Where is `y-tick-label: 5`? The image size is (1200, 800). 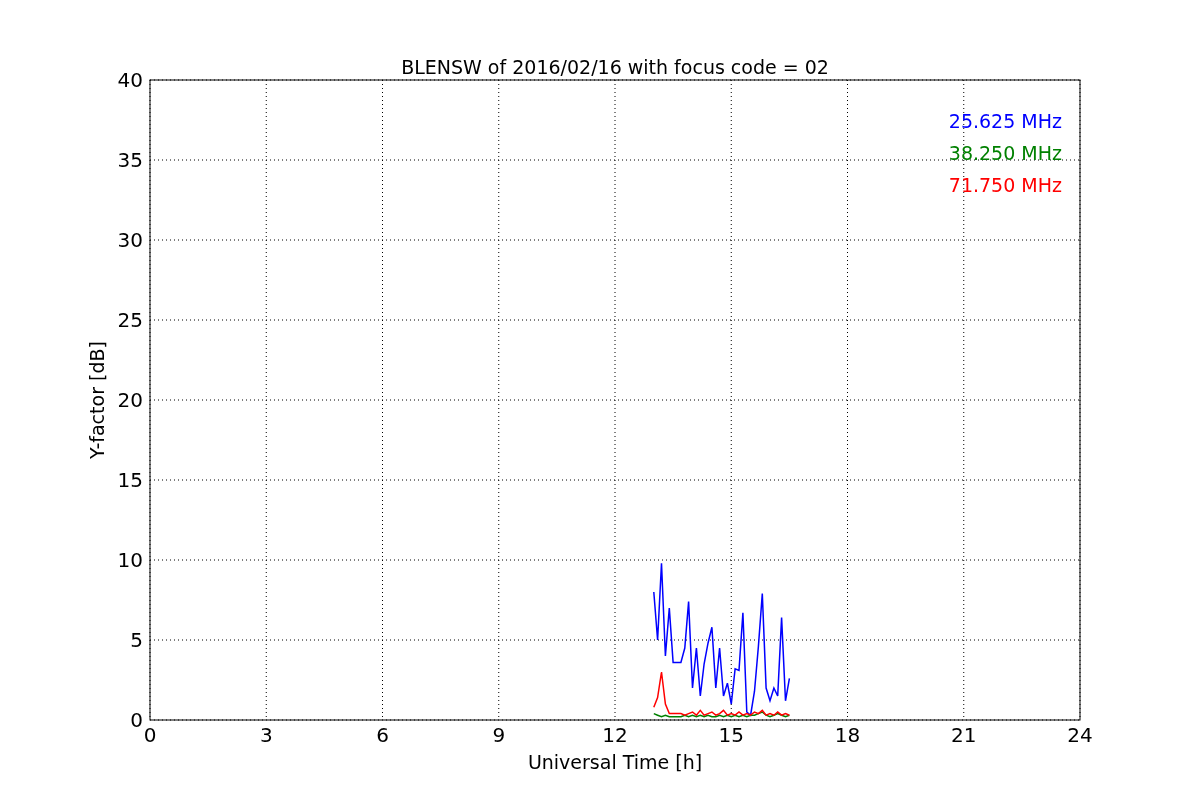
y-tick-label: 5 is located at coordinates (136, 640).